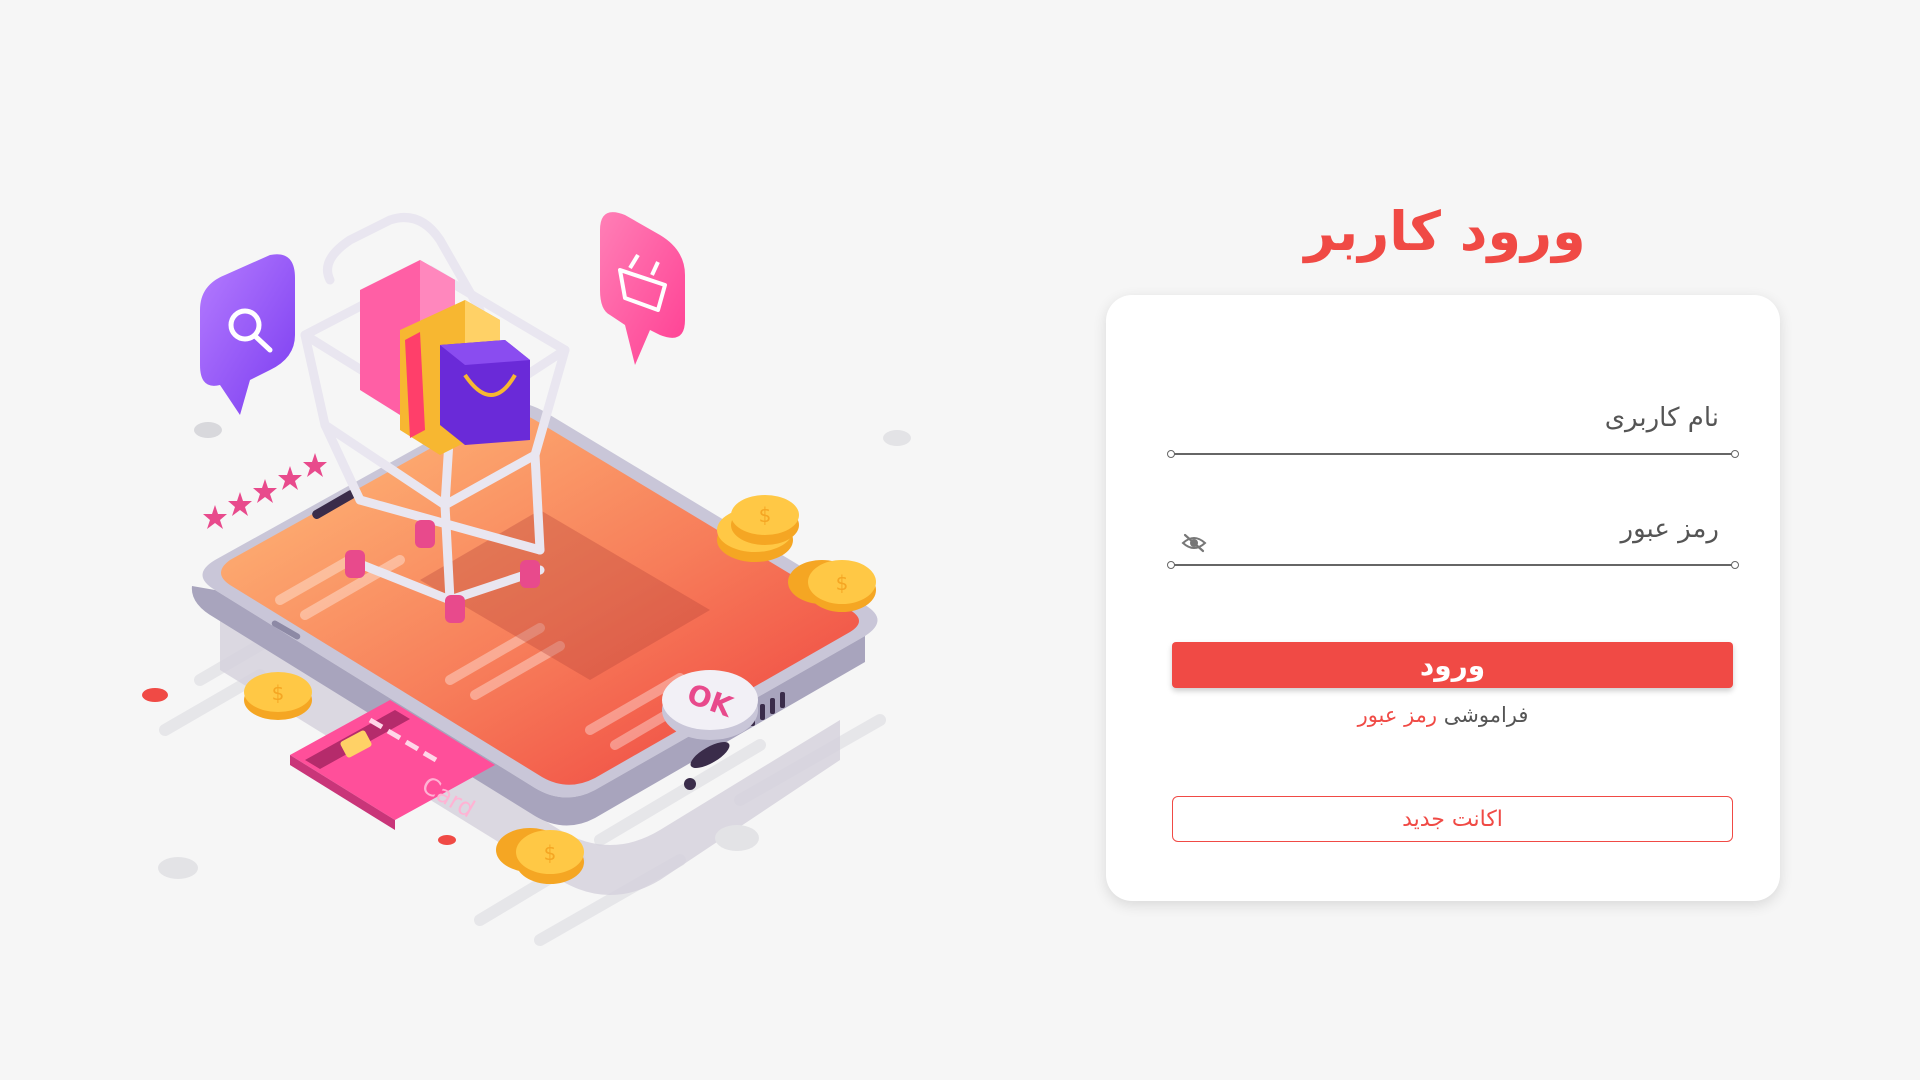  I want to click on forgot-password-link: رمز عبور, so click(1398, 715).